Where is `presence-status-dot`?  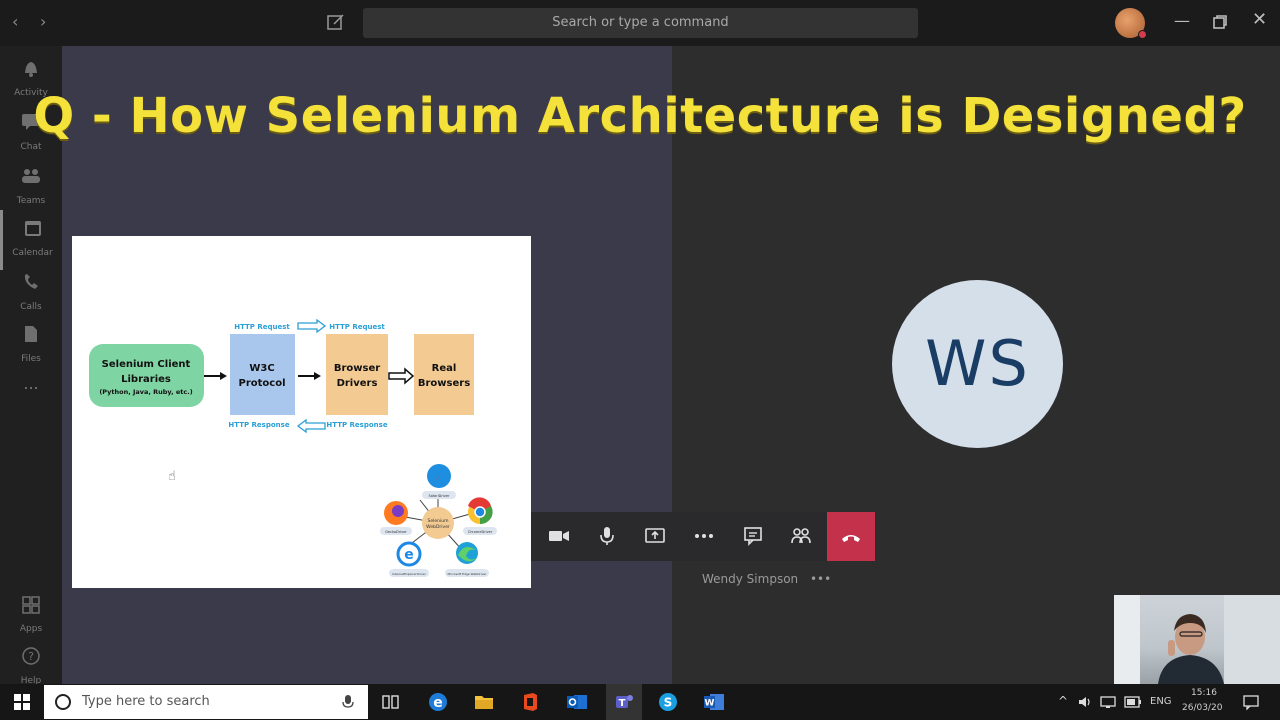 presence-status-dot is located at coordinates (1142, 34).